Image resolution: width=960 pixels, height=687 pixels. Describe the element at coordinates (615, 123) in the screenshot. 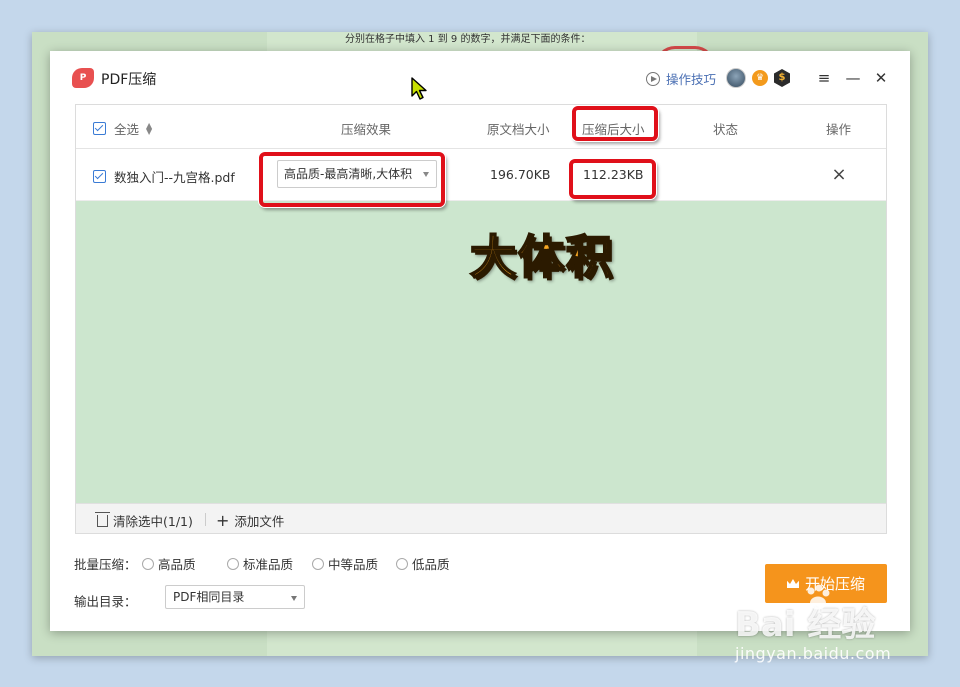

I see `highlight-compressed-header` at that location.